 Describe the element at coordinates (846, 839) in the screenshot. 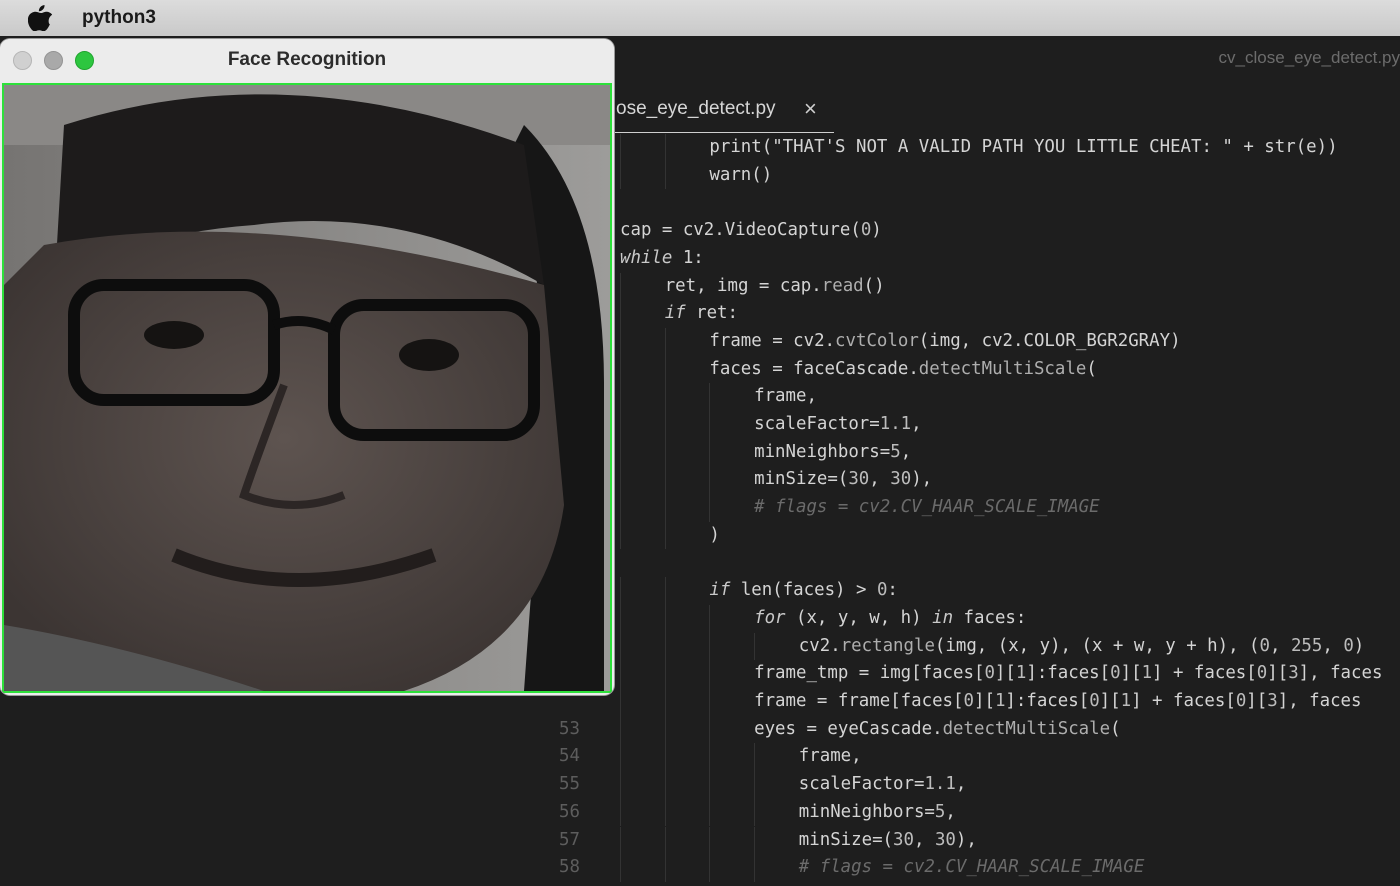

I see `code-token: minSize=(` at that location.